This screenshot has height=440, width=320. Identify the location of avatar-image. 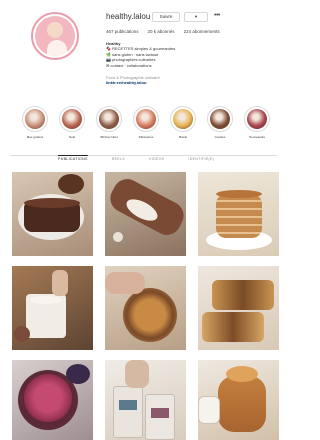
(55, 36).